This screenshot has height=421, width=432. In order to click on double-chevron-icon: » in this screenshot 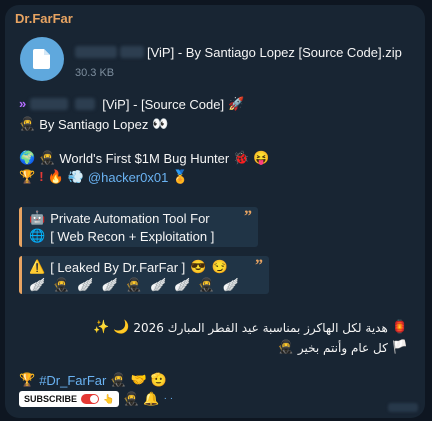, I will do `click(23, 103)`.